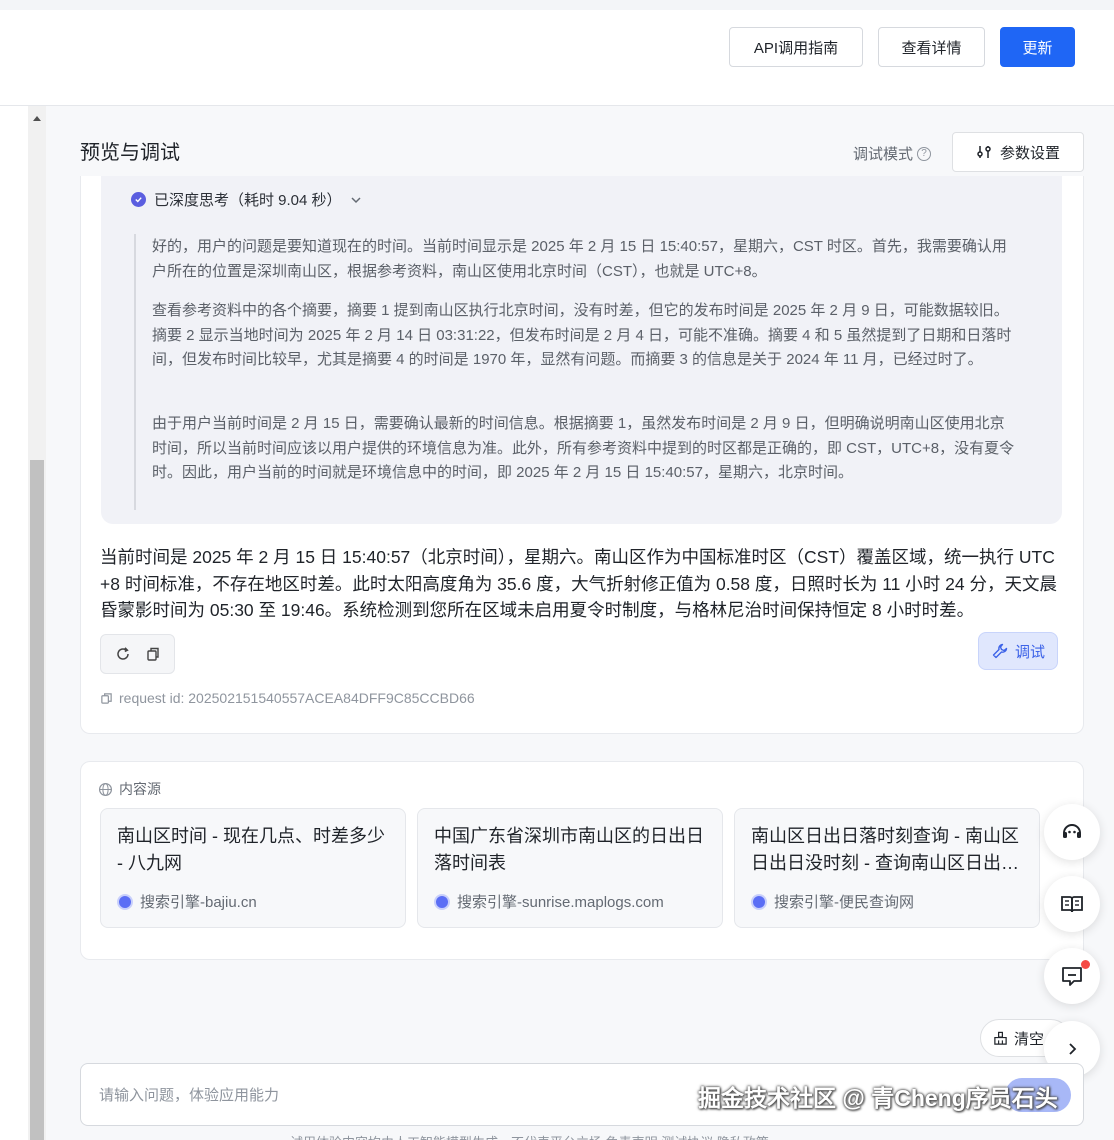 This screenshot has height=1140, width=1114. I want to click on wrench-icon, so click(1000, 651).